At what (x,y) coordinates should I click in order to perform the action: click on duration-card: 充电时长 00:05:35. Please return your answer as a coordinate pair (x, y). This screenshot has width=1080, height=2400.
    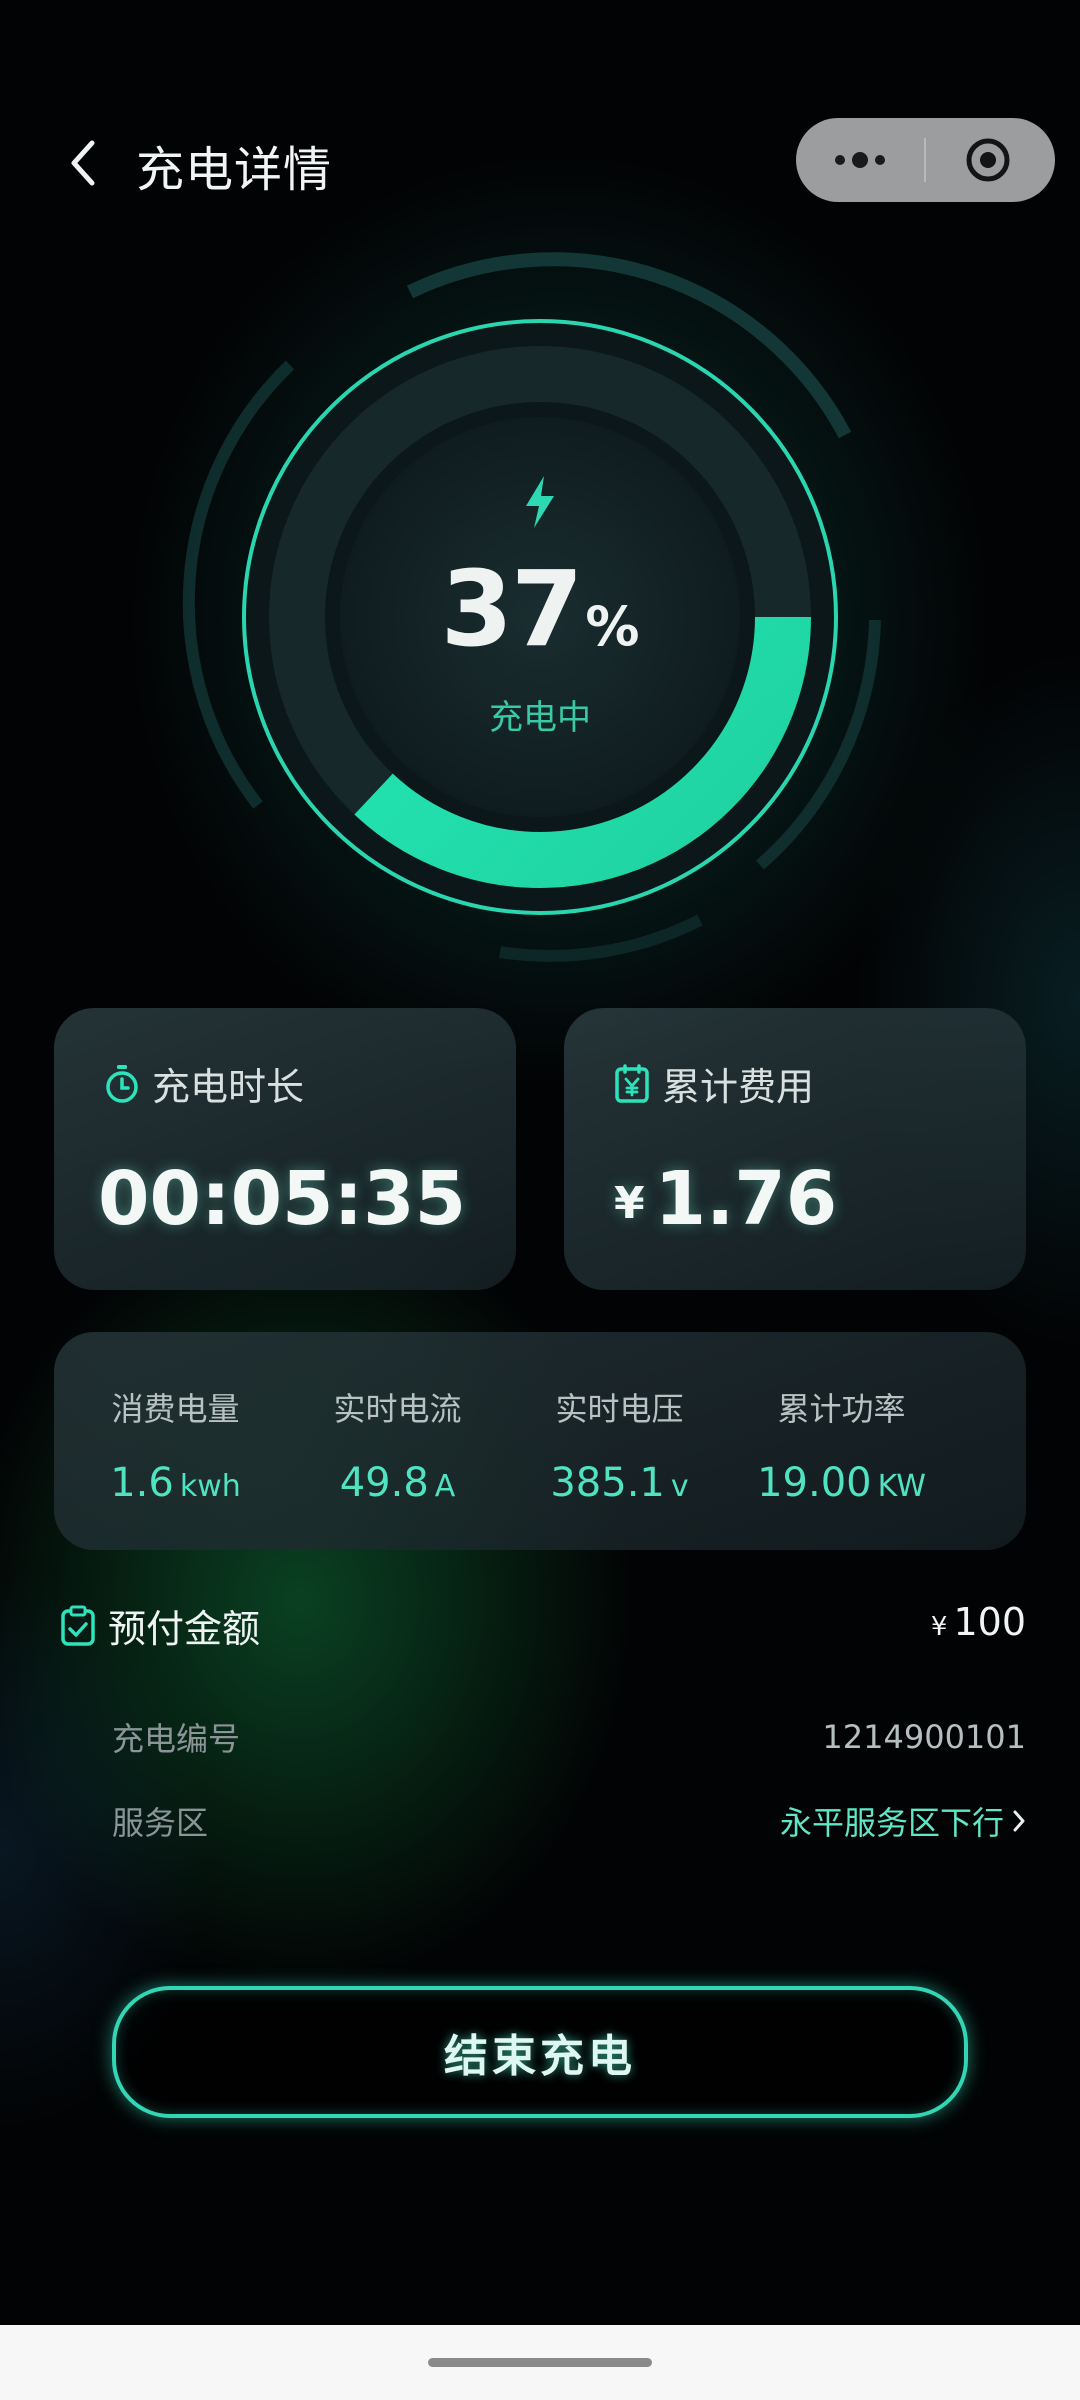
    Looking at the image, I should click on (285, 1149).